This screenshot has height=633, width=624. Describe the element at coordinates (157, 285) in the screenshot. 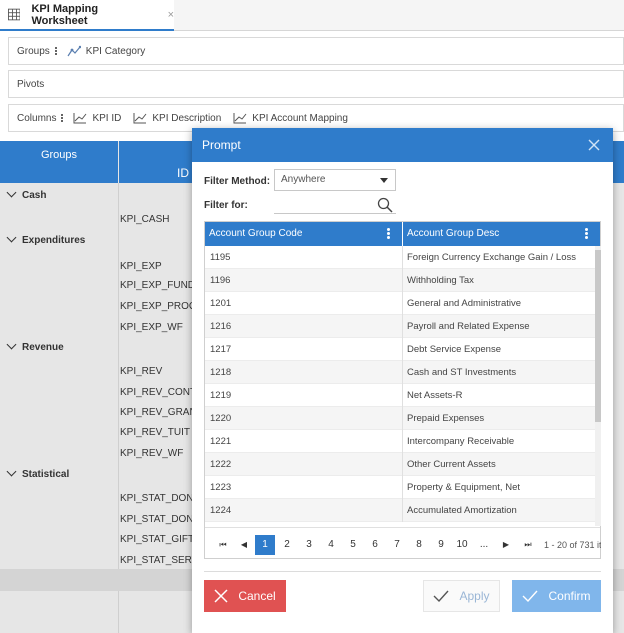

I see `kpi-id-cell: KPI_EXP_FUND` at that location.